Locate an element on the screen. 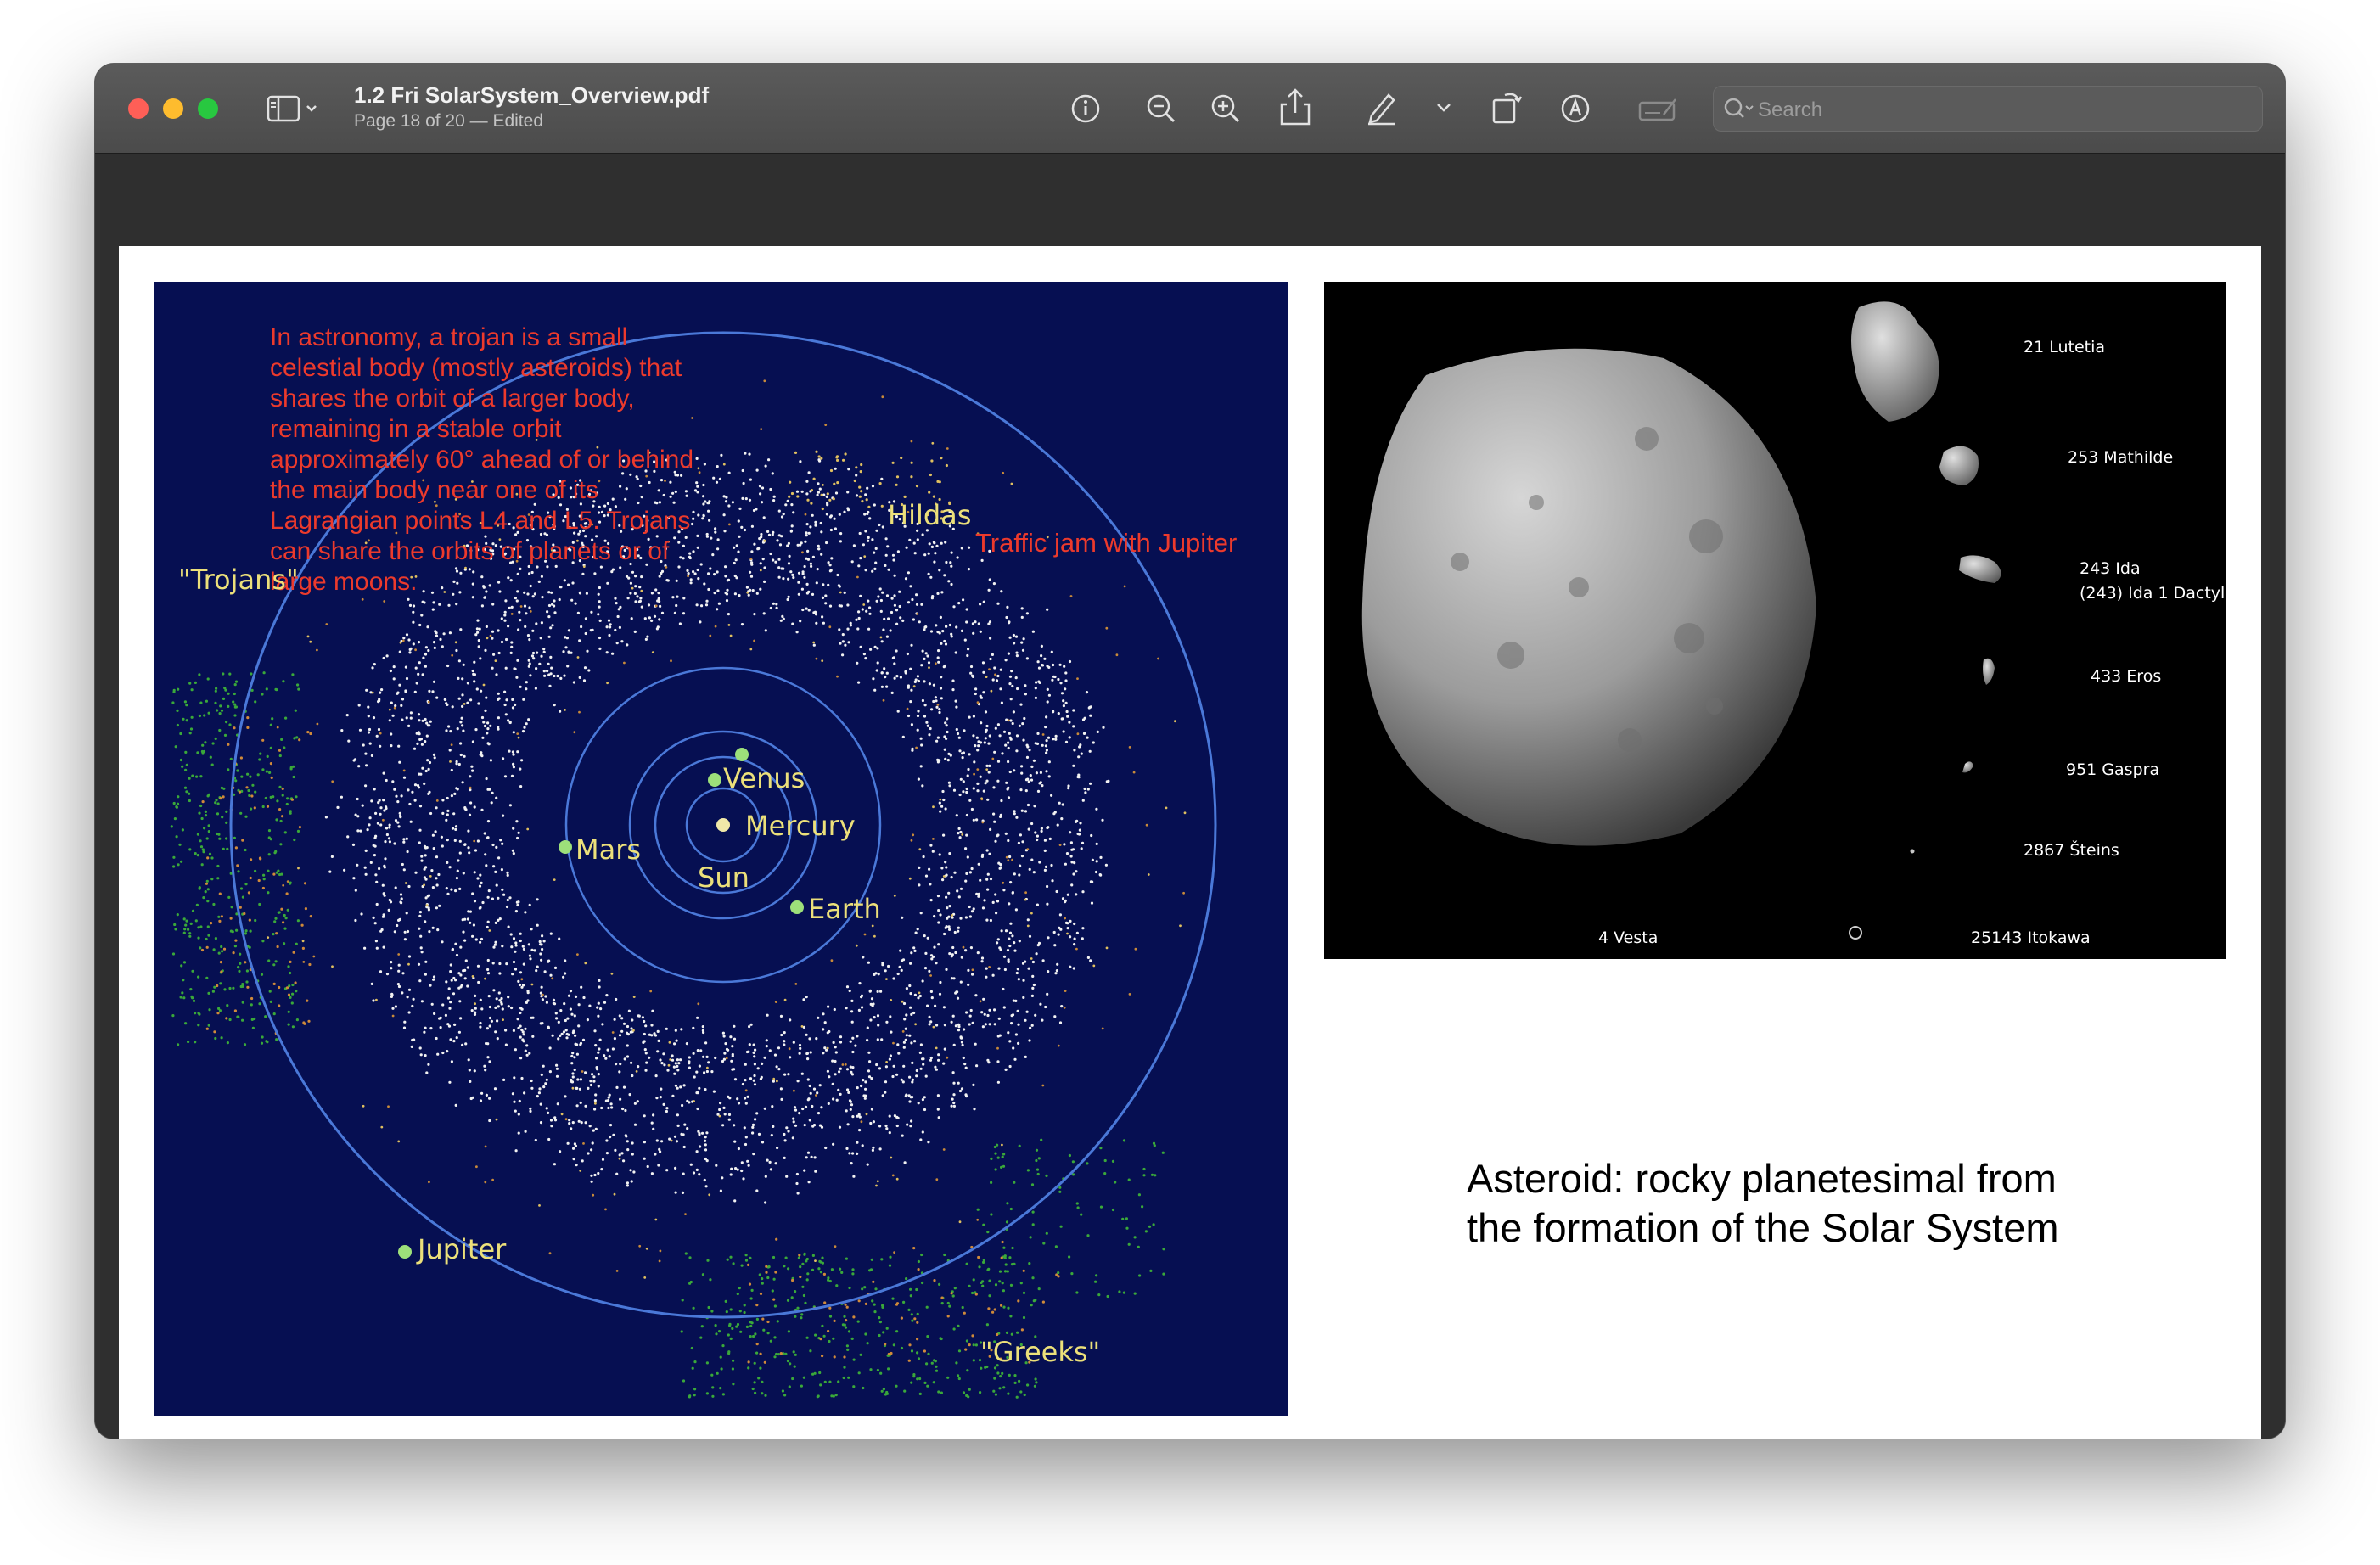 The image size is (2380, 1565). info-icon is located at coordinates (1086, 109).